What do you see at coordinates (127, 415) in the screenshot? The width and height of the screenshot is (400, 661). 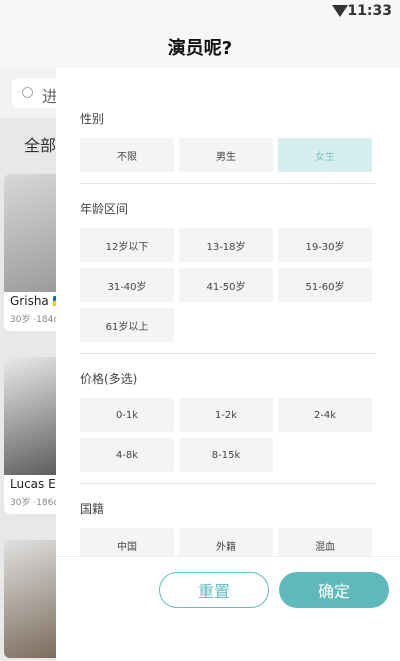 I see `price-option: 0-1k` at bounding box center [127, 415].